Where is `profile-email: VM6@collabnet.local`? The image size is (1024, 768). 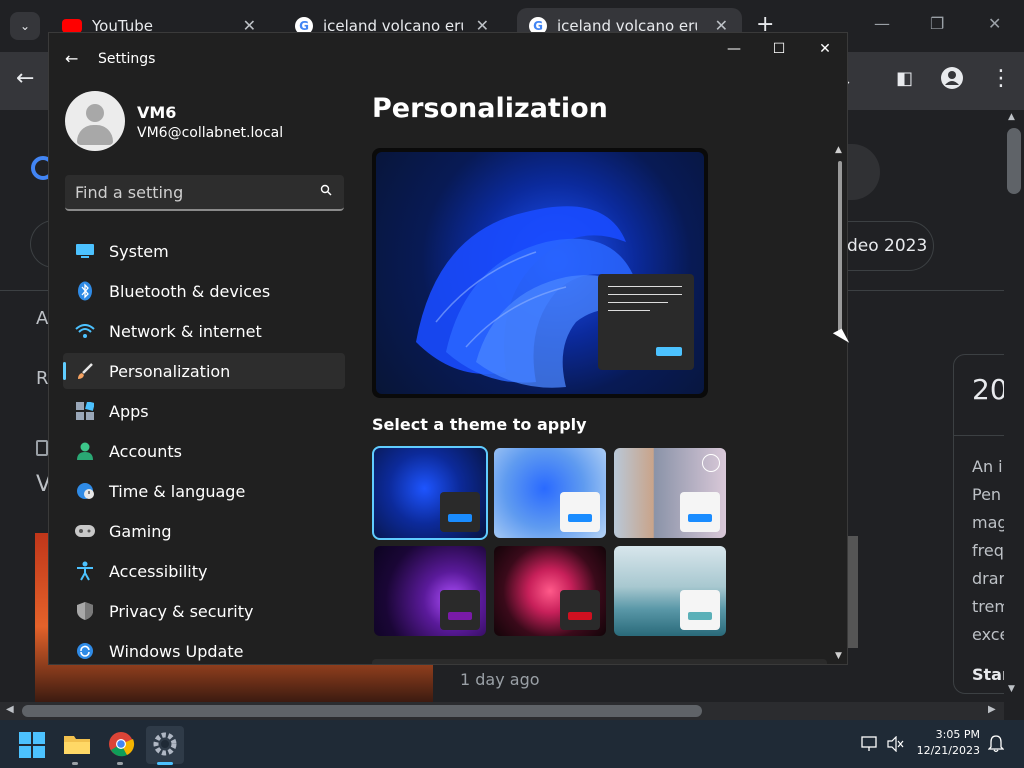 profile-email: VM6@collabnet.local is located at coordinates (210, 133).